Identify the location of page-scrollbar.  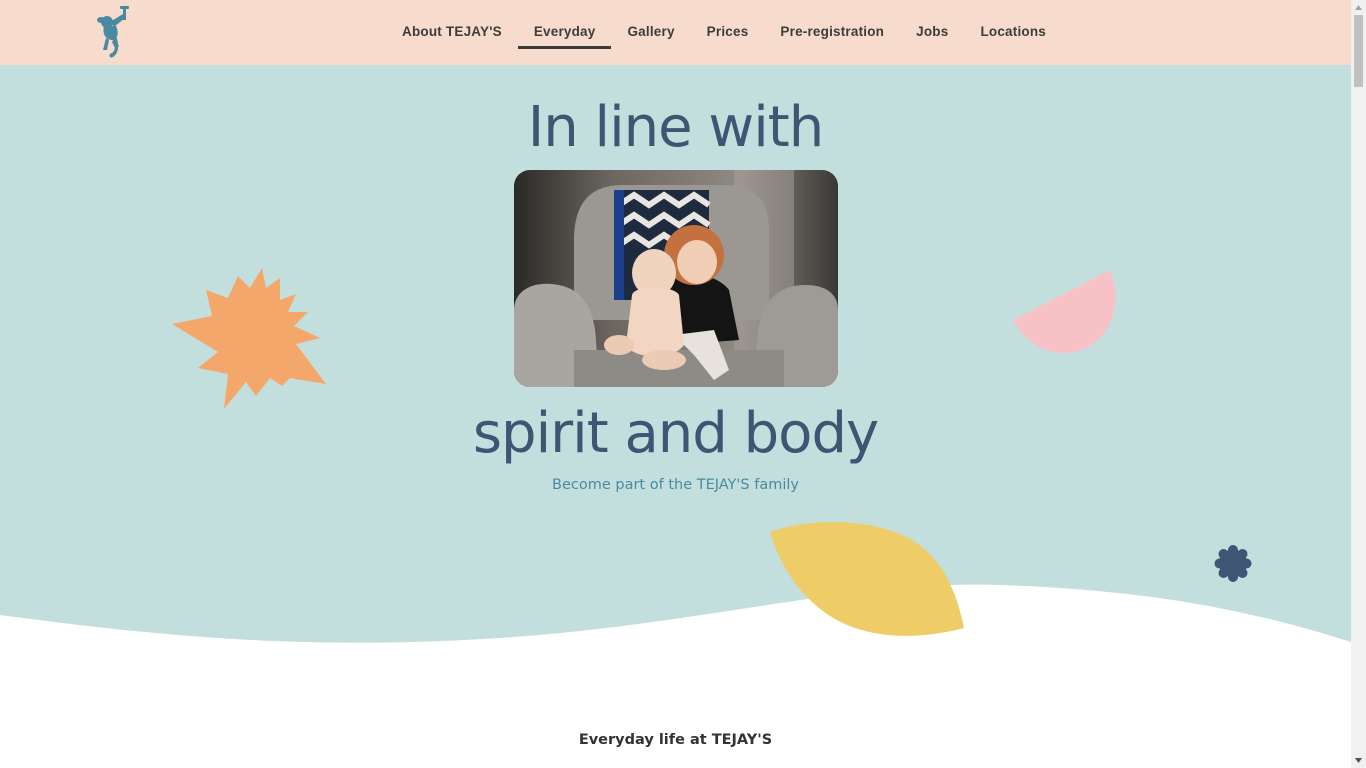
(1358, 384).